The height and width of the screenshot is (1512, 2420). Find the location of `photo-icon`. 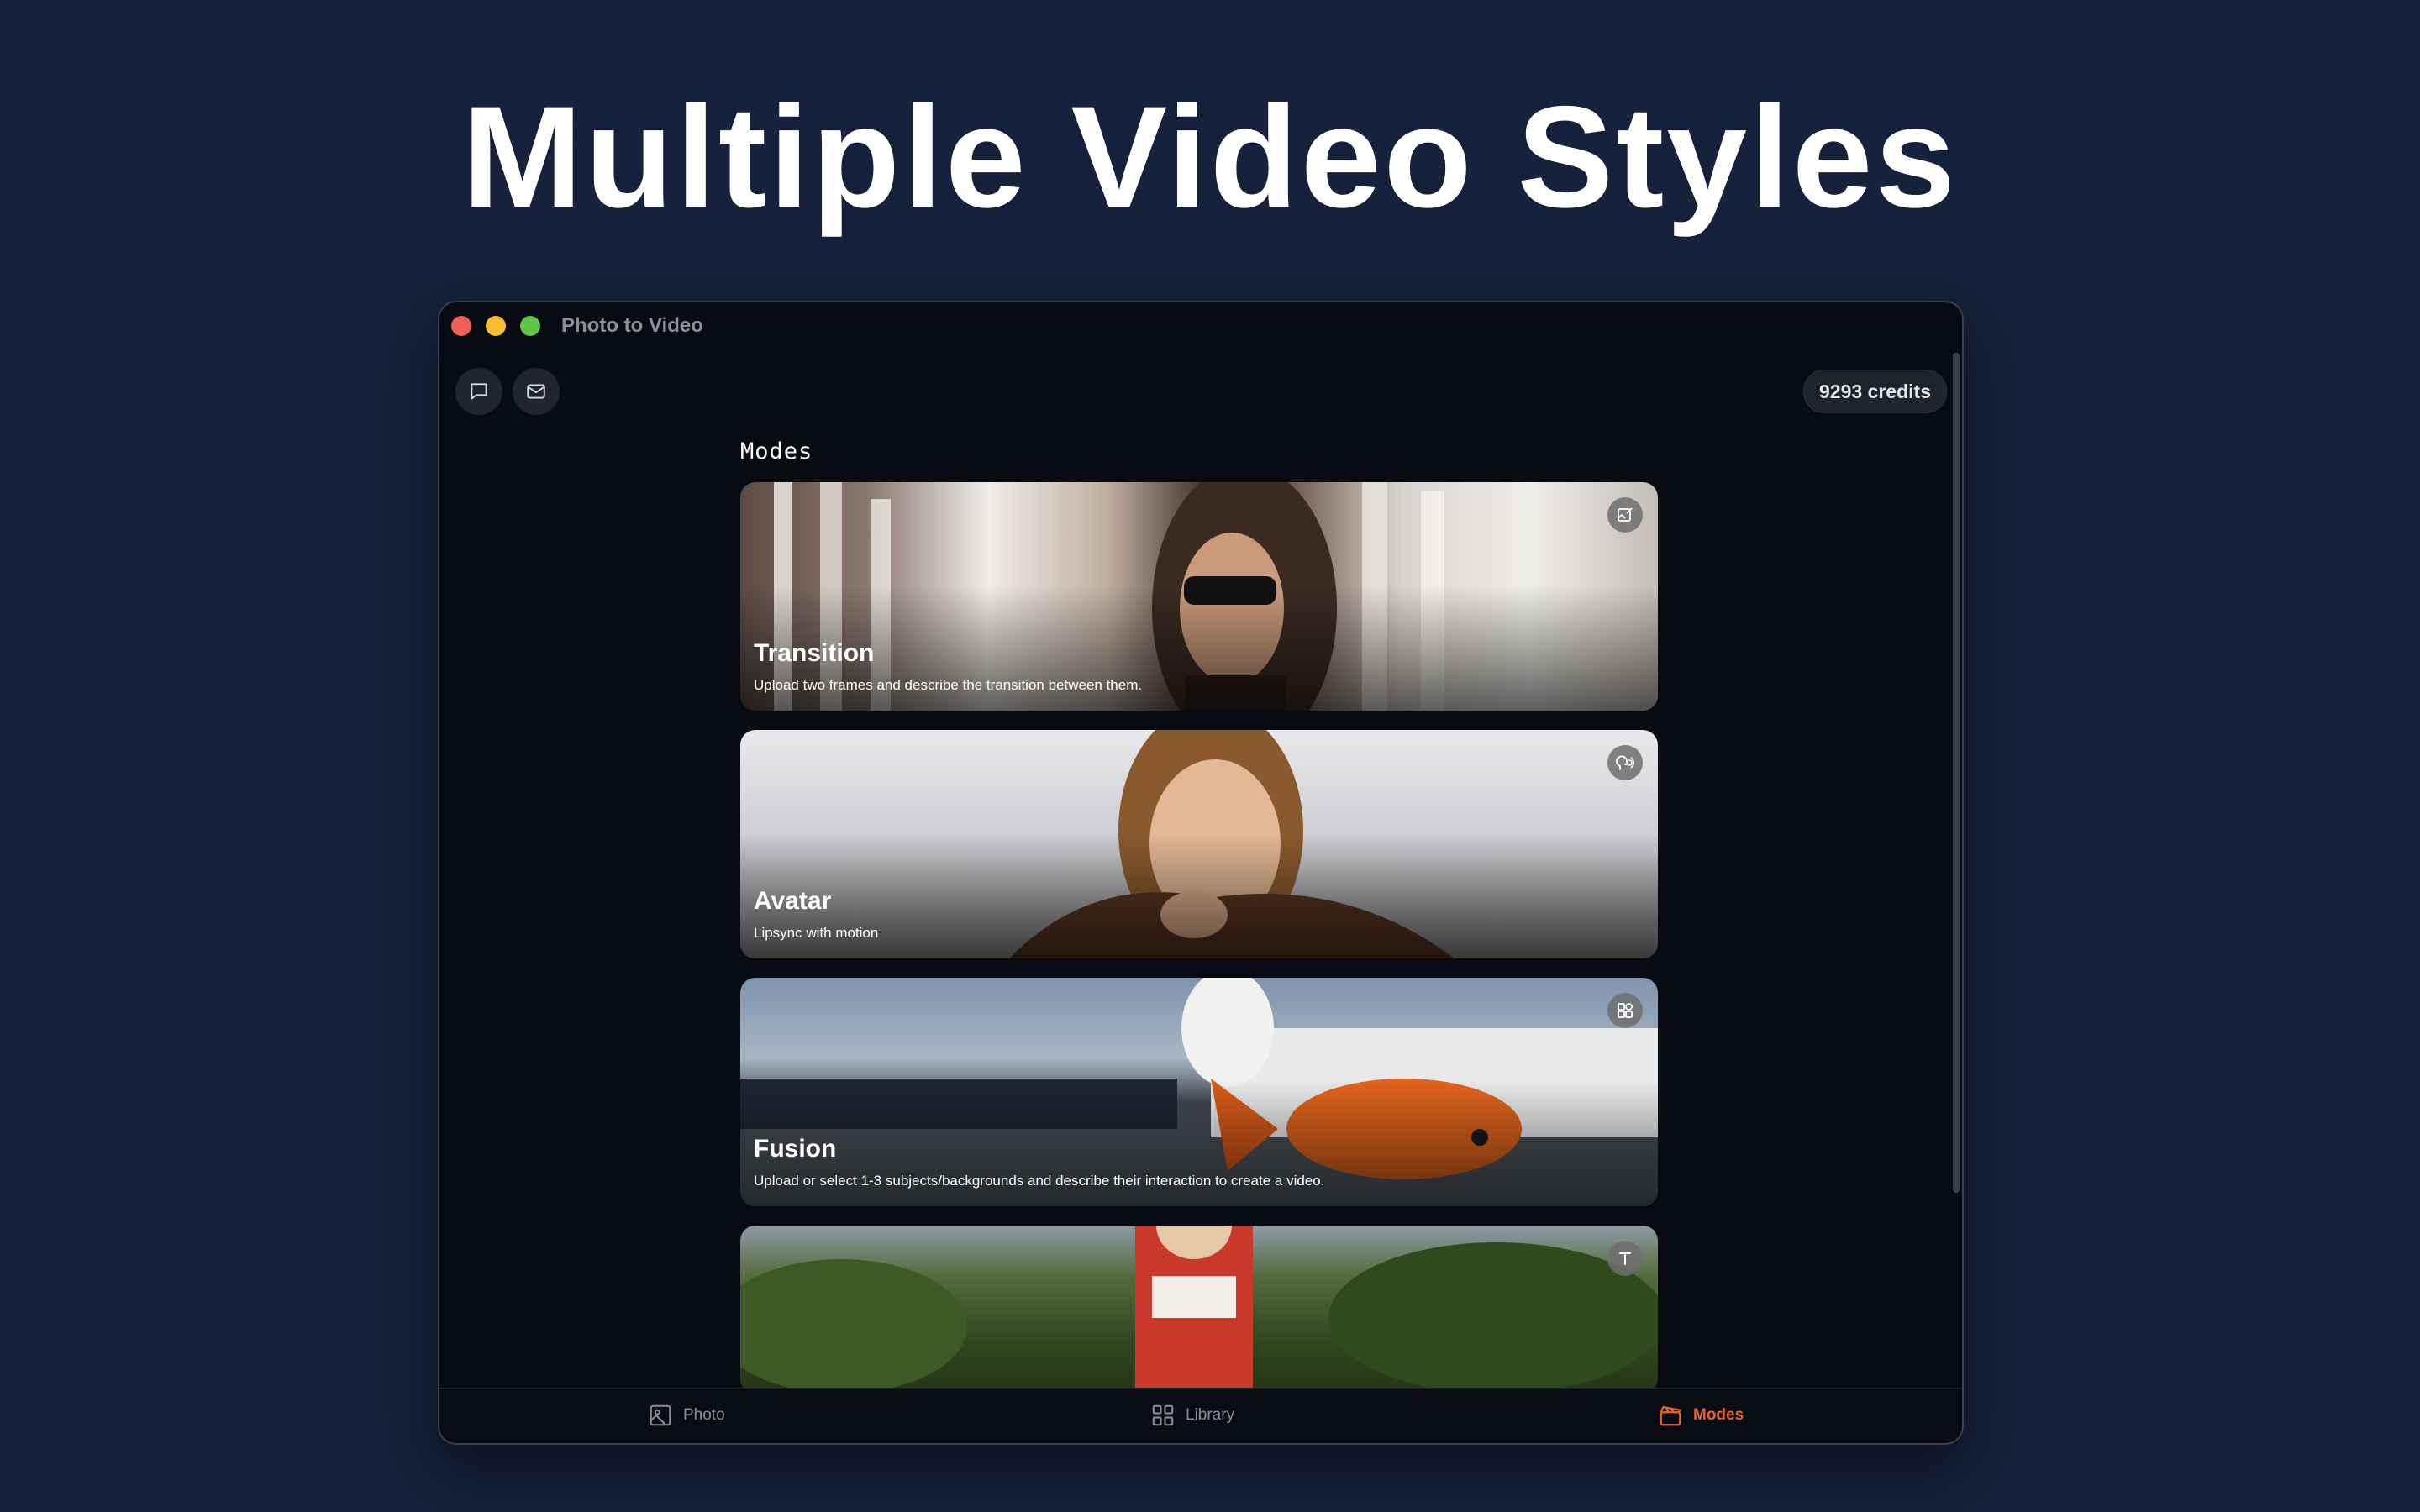

photo-icon is located at coordinates (660, 1415).